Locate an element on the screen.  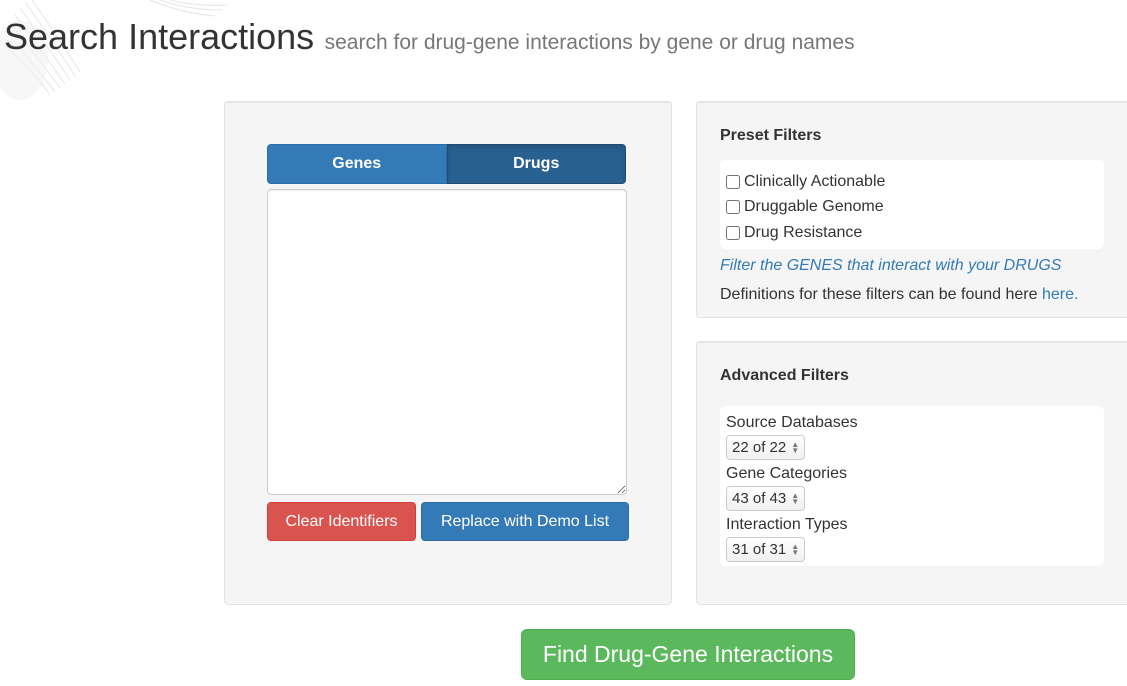
filter-clinically-actionable: Clinically Actionable is located at coordinates (912, 182).